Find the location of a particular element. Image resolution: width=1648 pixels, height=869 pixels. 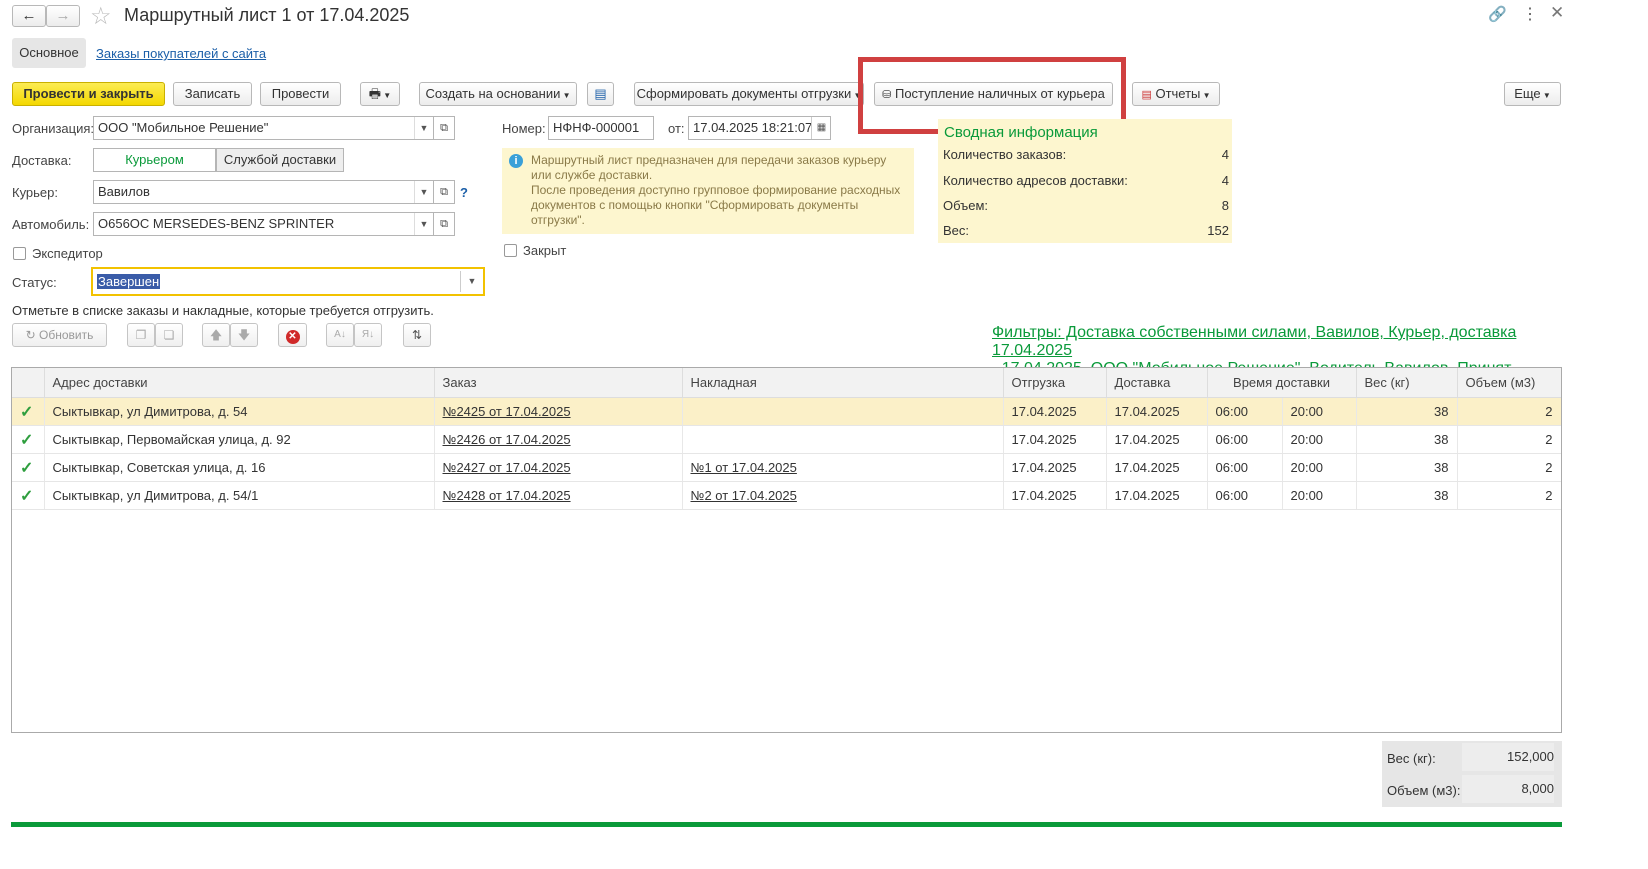

car-open-button: ⧉ is located at coordinates (444, 224).